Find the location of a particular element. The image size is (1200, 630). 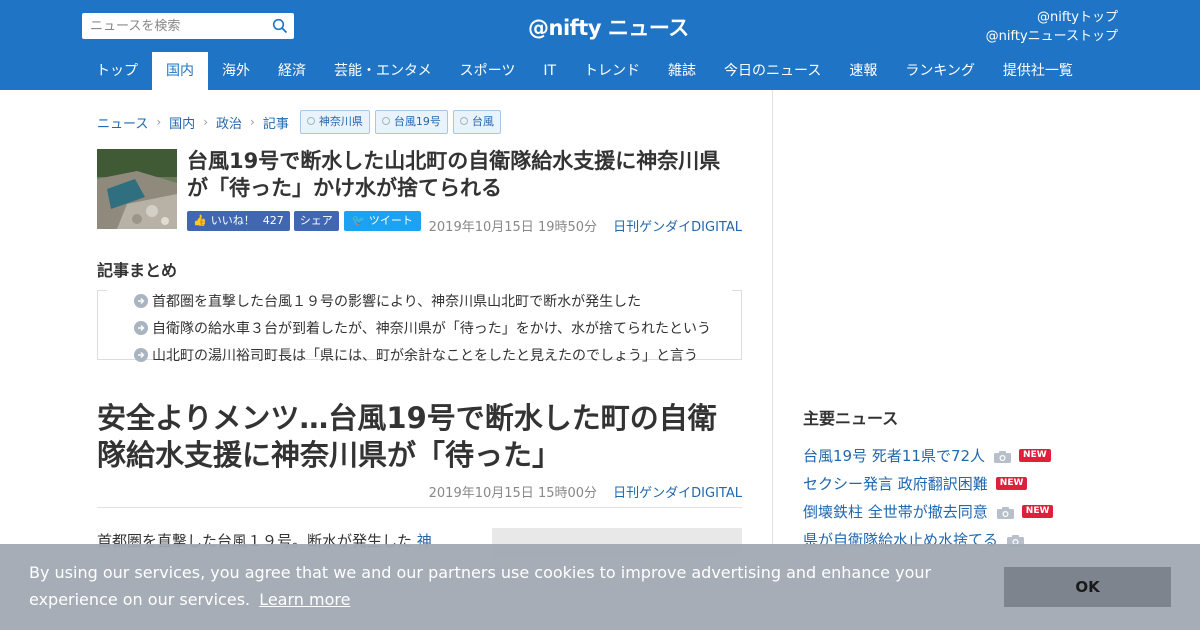

tag-kanagawa: 神奈川県 is located at coordinates (334, 122).